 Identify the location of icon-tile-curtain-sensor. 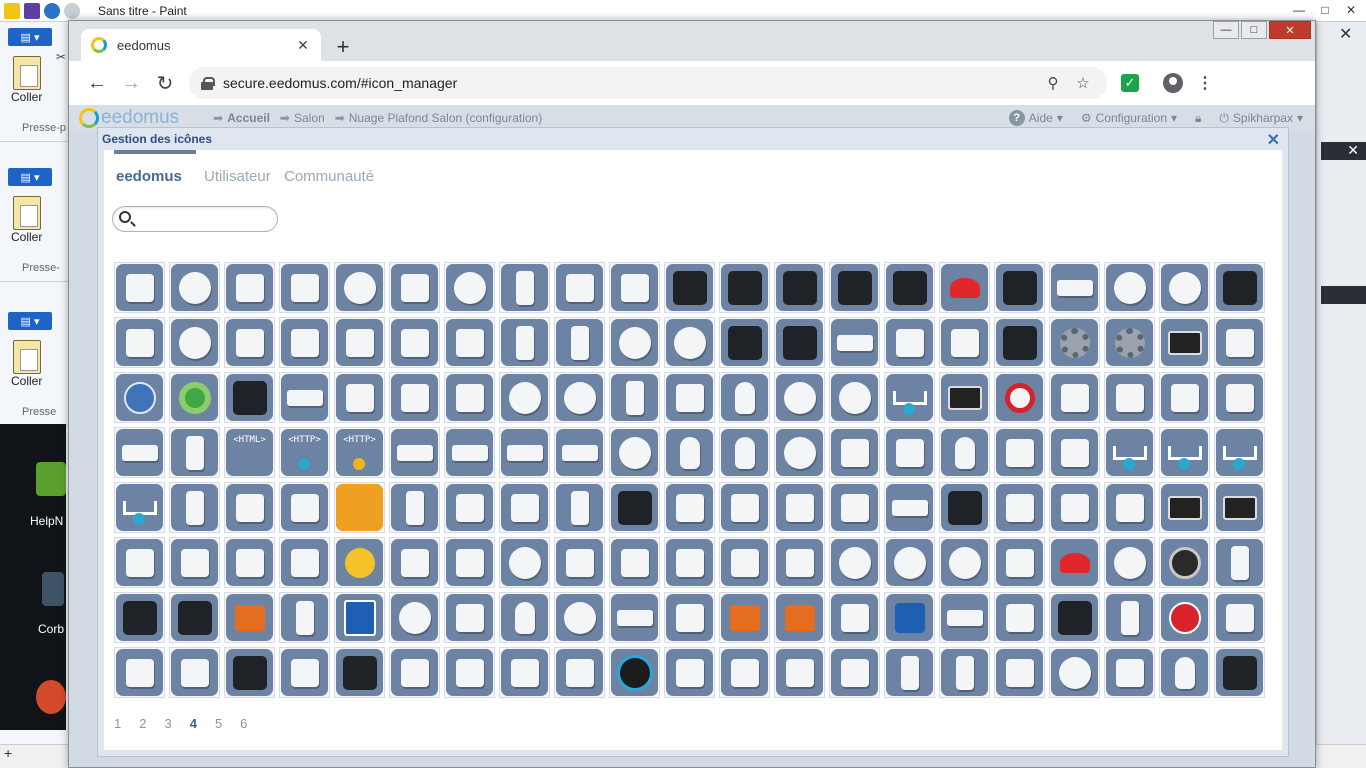
(579, 342).